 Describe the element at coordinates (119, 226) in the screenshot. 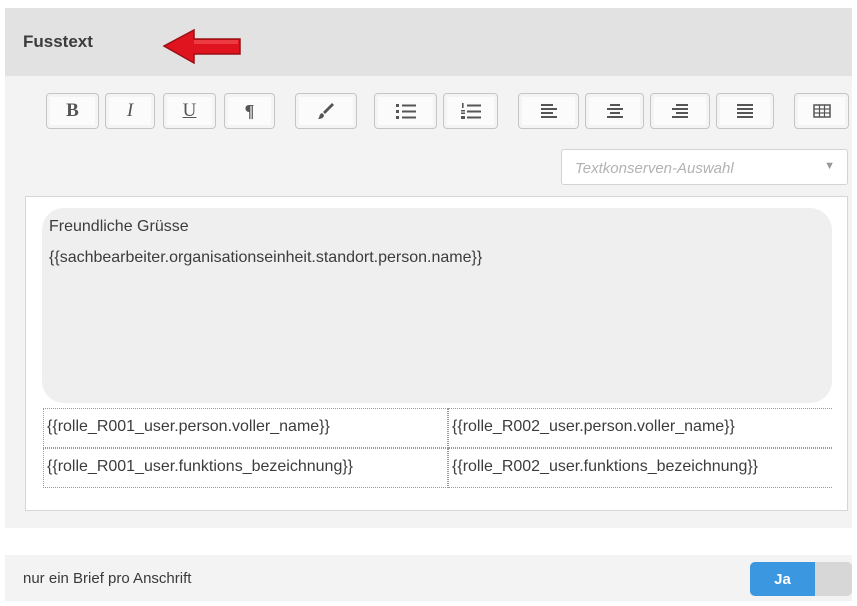

I see `greeting-line: Freundliche Grüsse` at that location.